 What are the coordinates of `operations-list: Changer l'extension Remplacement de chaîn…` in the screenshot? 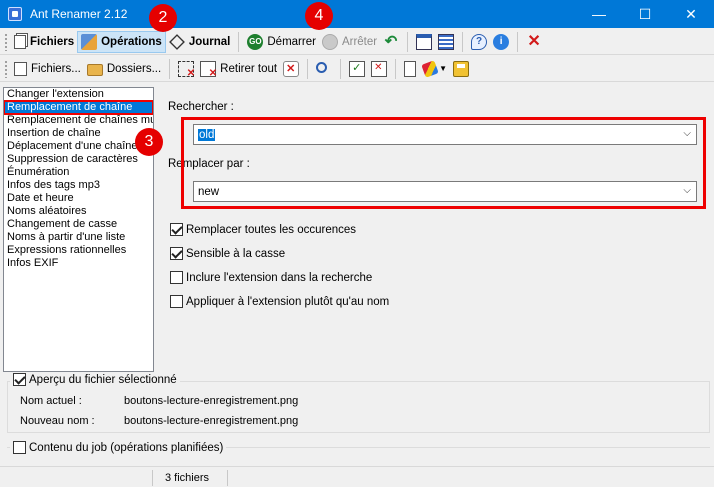 It's located at (78, 229).